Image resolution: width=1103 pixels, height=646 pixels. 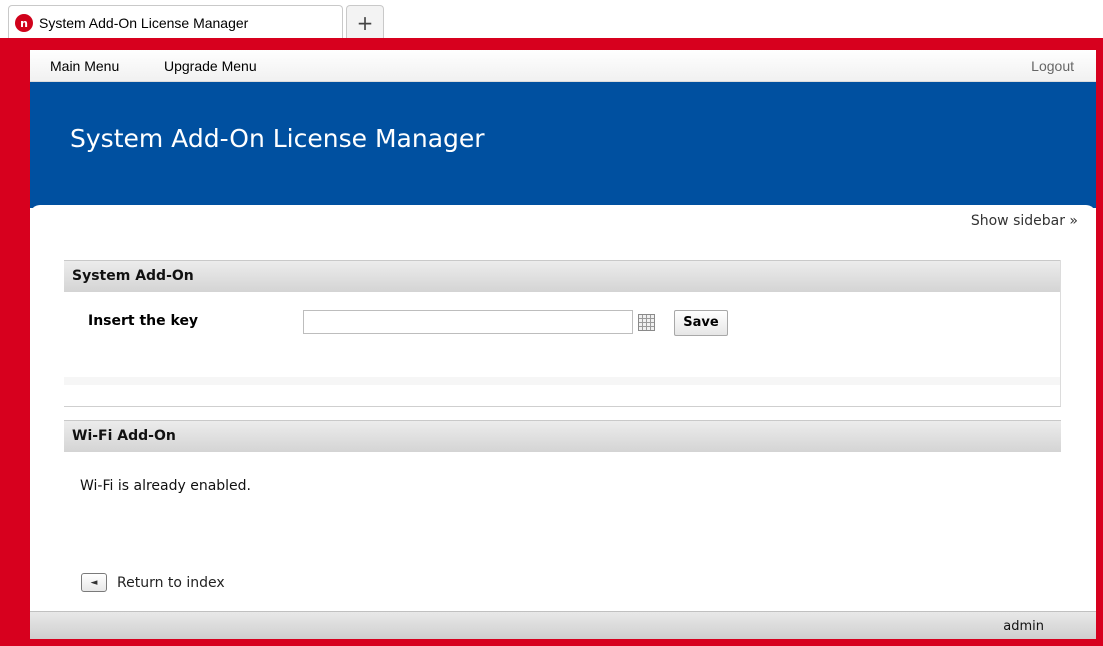 I want to click on save-button: Save, so click(x=701, y=323).